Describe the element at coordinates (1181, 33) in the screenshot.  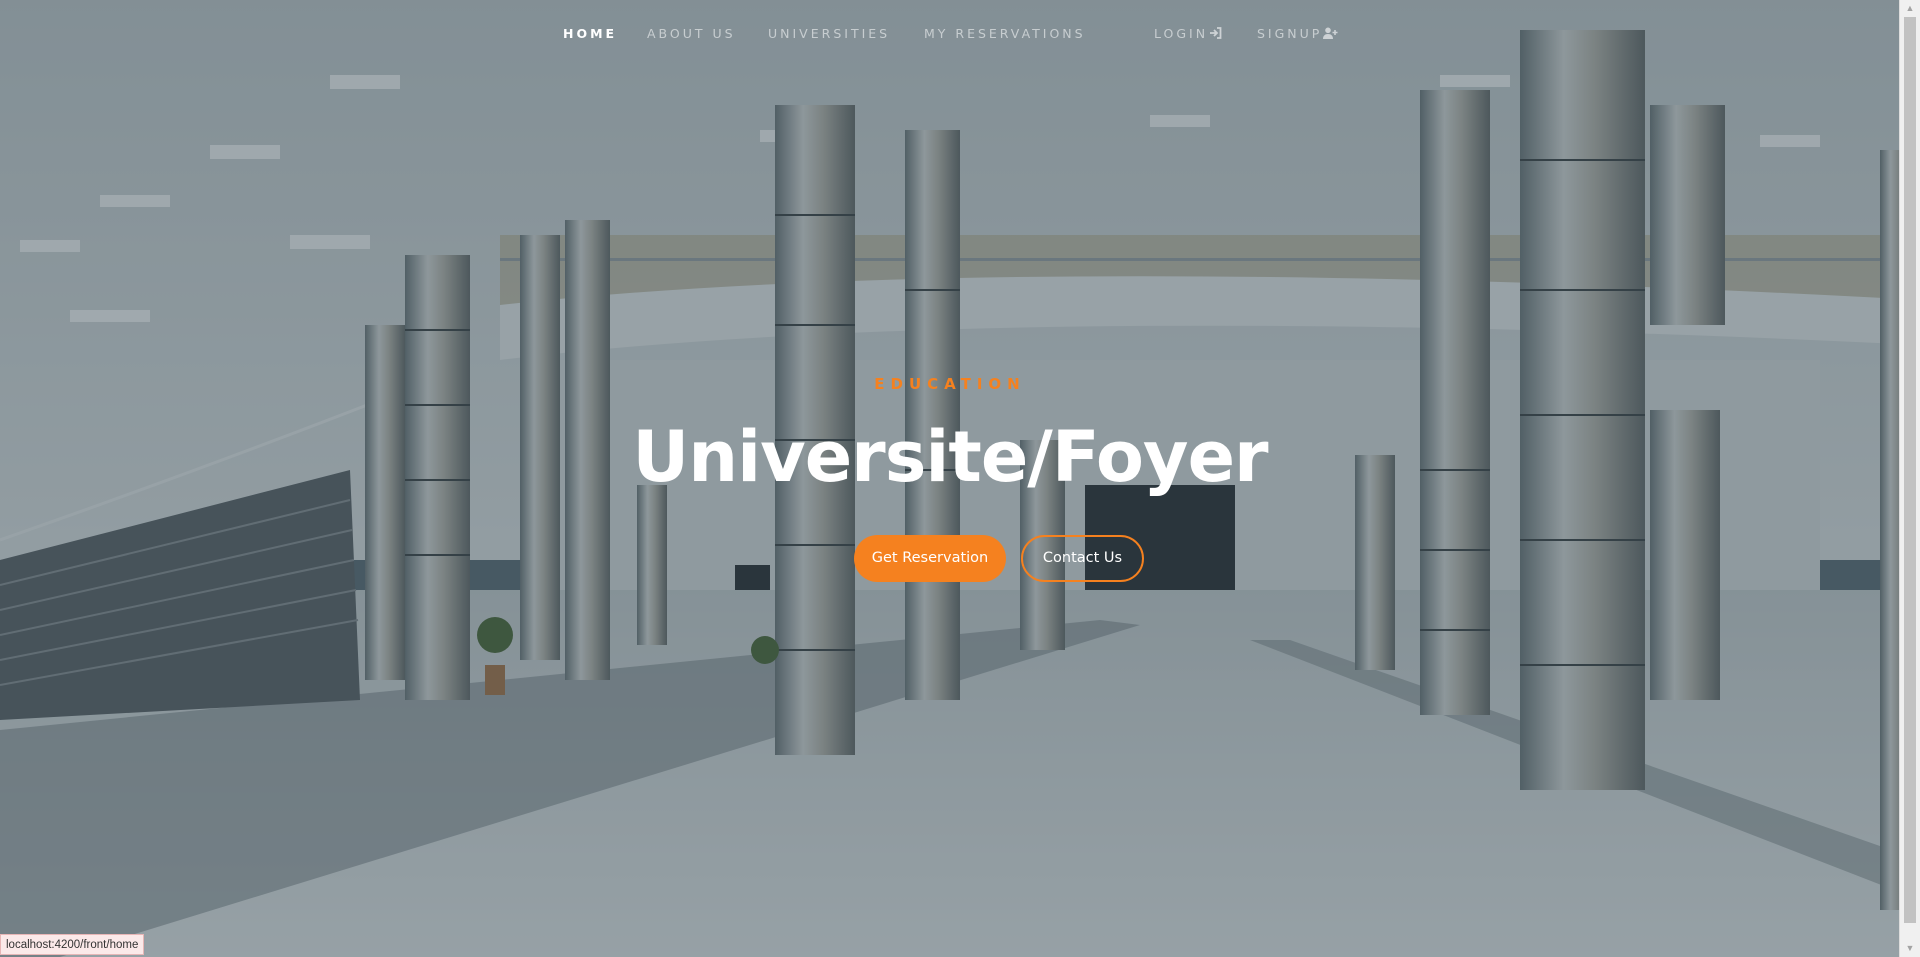
I see `nav-login-label: LOGIN` at that location.